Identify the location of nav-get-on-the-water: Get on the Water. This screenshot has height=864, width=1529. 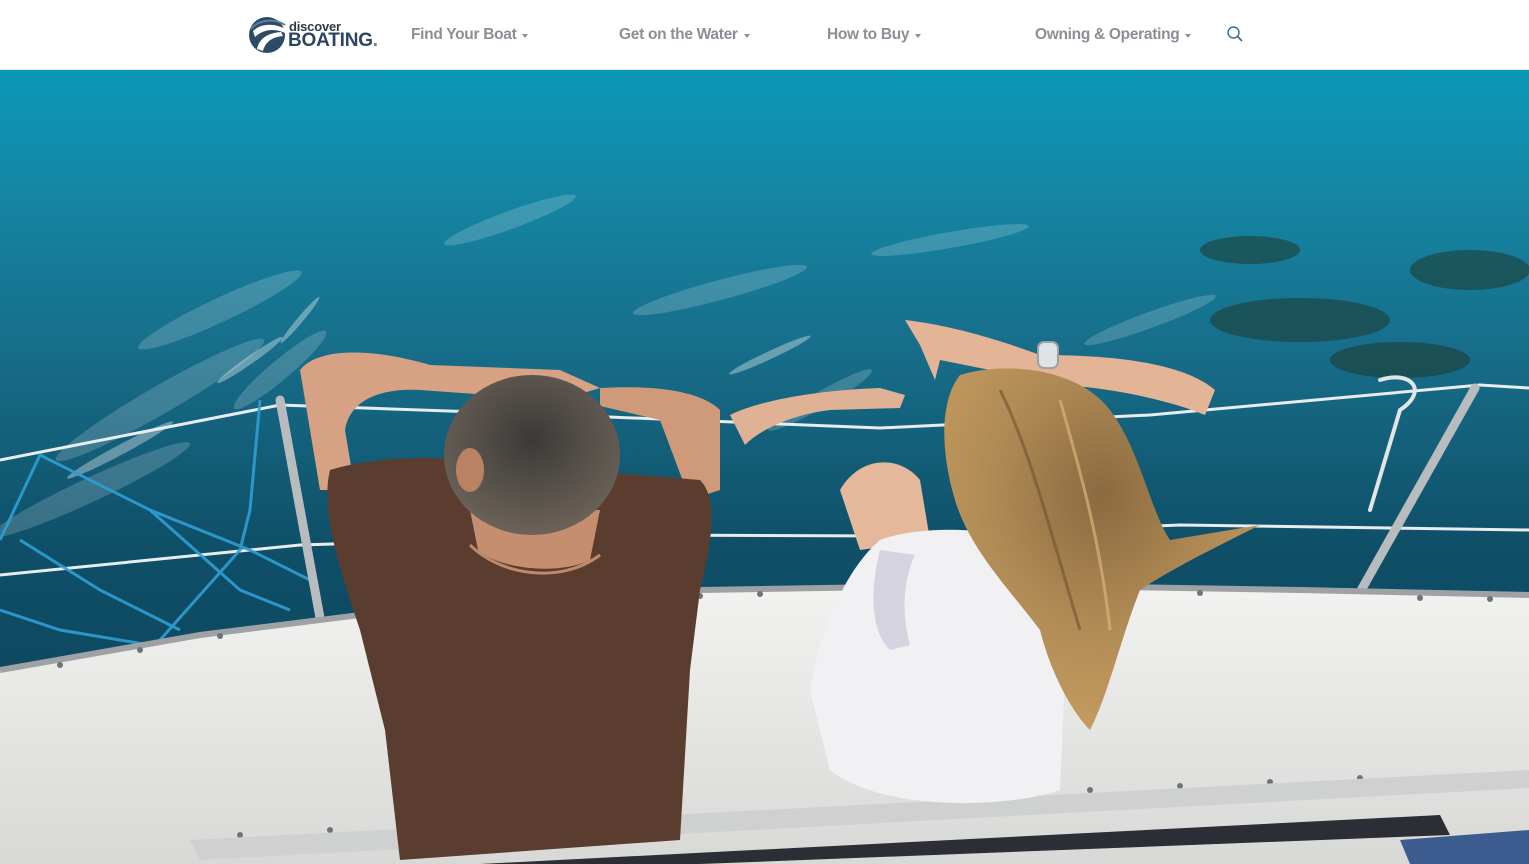
(684, 35).